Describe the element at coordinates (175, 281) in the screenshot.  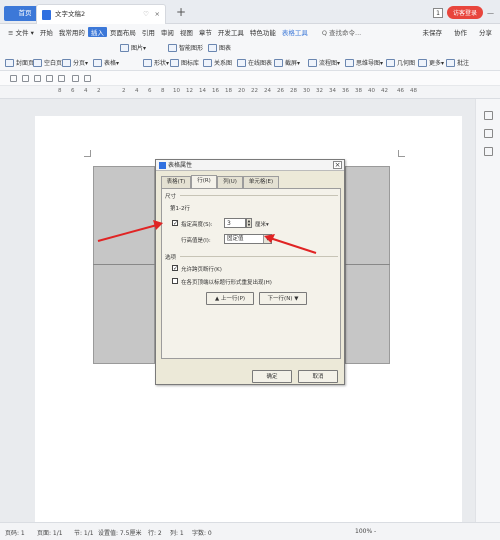
I see `repeat-header-checkbox` at that location.